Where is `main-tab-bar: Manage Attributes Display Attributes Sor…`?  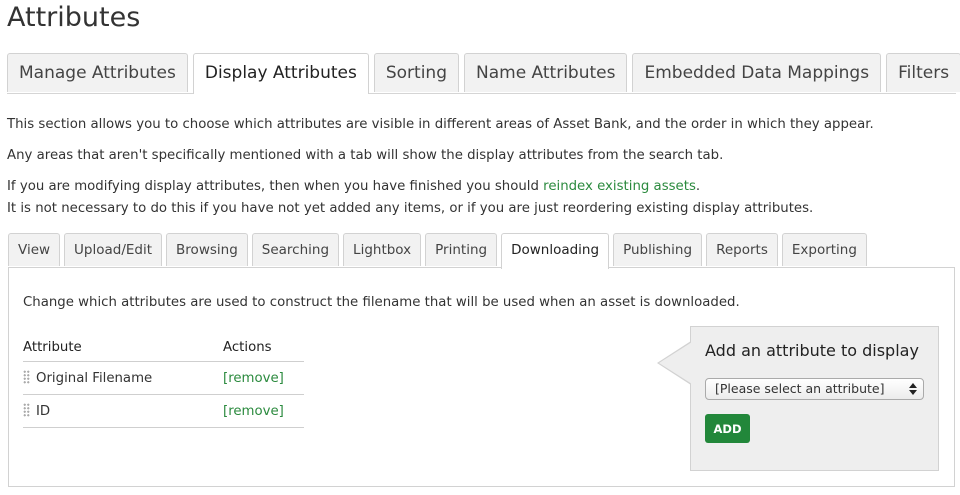
main-tab-bar: Manage Attributes Display Attributes Sor… is located at coordinates (483, 73).